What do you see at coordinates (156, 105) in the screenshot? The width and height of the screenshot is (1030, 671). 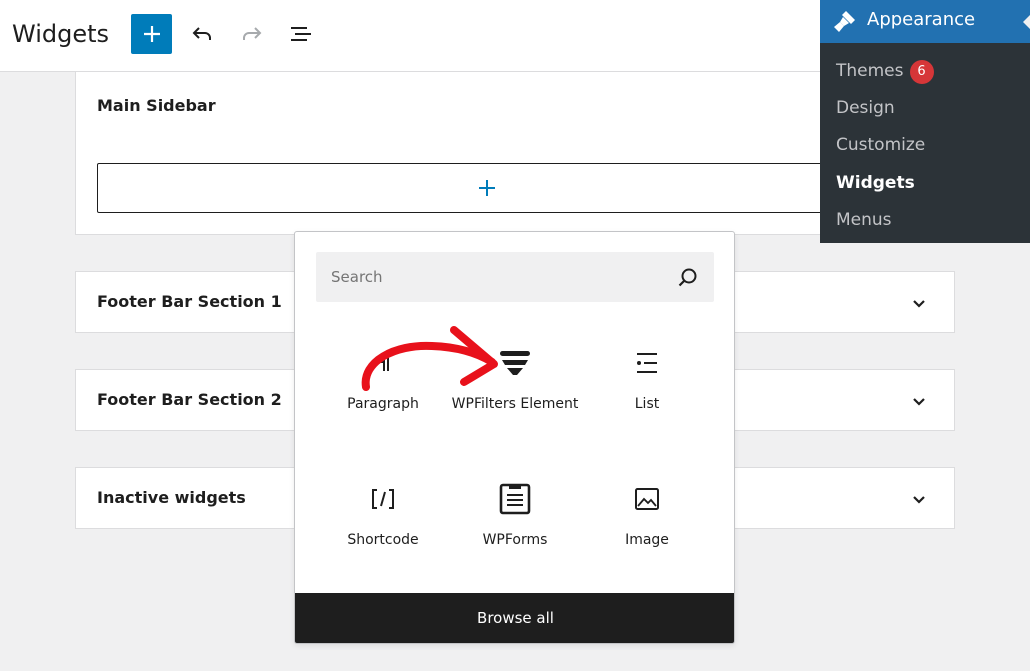 I see `widget-area-title: Main Sidebar` at bounding box center [156, 105].